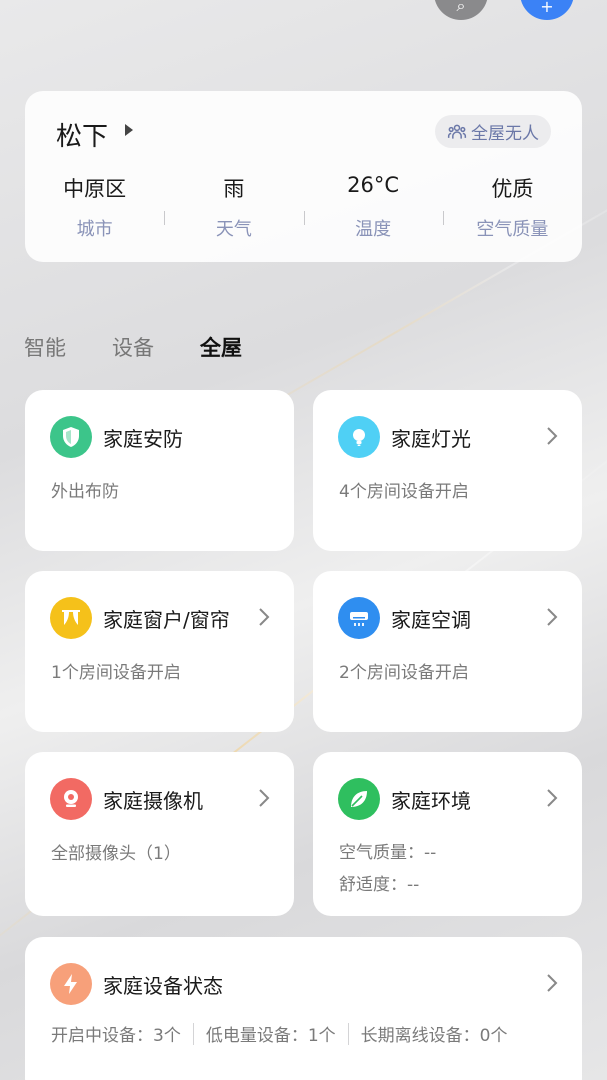 Image resolution: width=607 pixels, height=1080 pixels. I want to click on card-subtitle: 外出布防, so click(85, 492).